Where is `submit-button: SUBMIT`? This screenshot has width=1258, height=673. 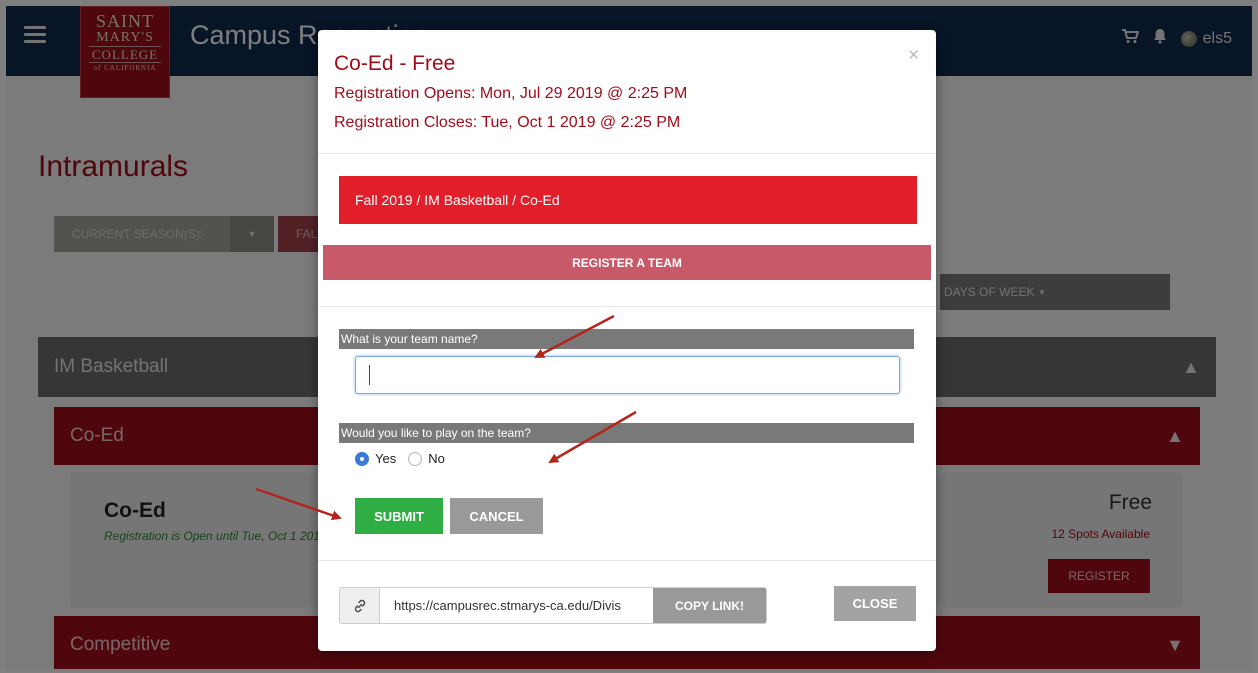
submit-button: SUBMIT is located at coordinates (399, 516).